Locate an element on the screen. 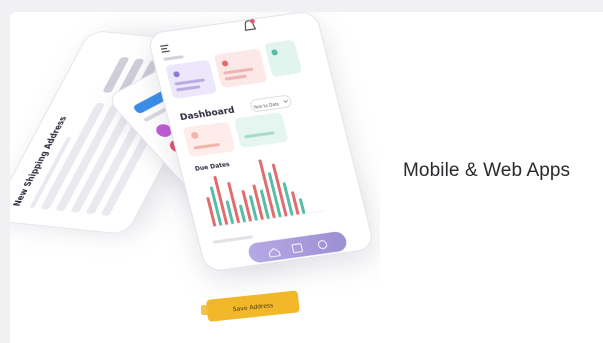 The width and height of the screenshot is (603, 343). task-card-purple is located at coordinates (191, 79).